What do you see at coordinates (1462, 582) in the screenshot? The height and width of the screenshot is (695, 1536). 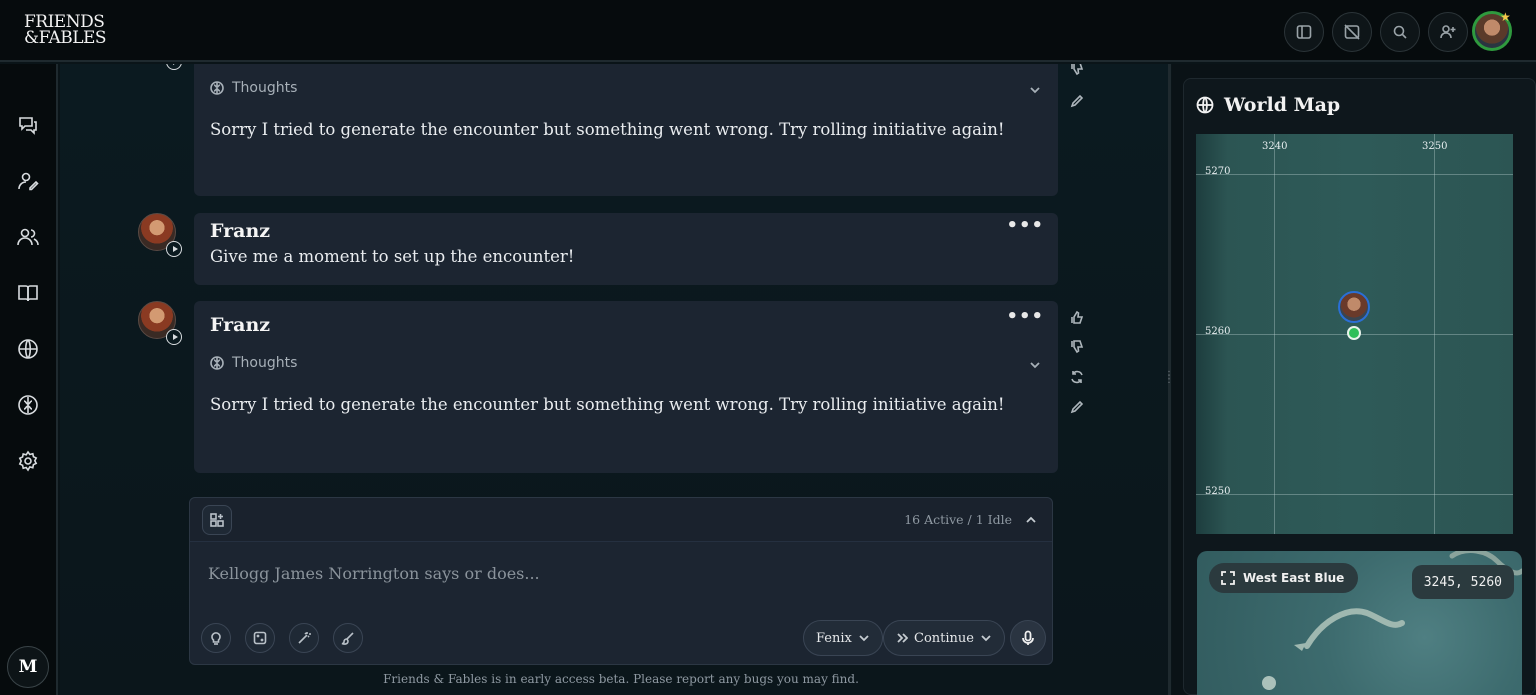 I see `coordinate-readout: 3245, 5260` at bounding box center [1462, 582].